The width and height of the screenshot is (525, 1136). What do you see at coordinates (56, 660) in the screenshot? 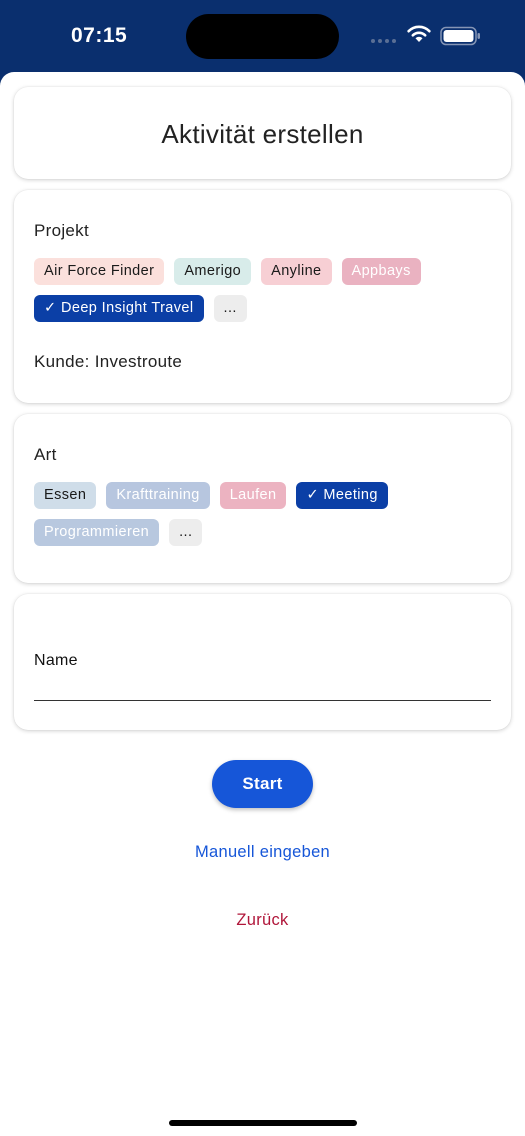
I see `name-label: Name` at bounding box center [56, 660].